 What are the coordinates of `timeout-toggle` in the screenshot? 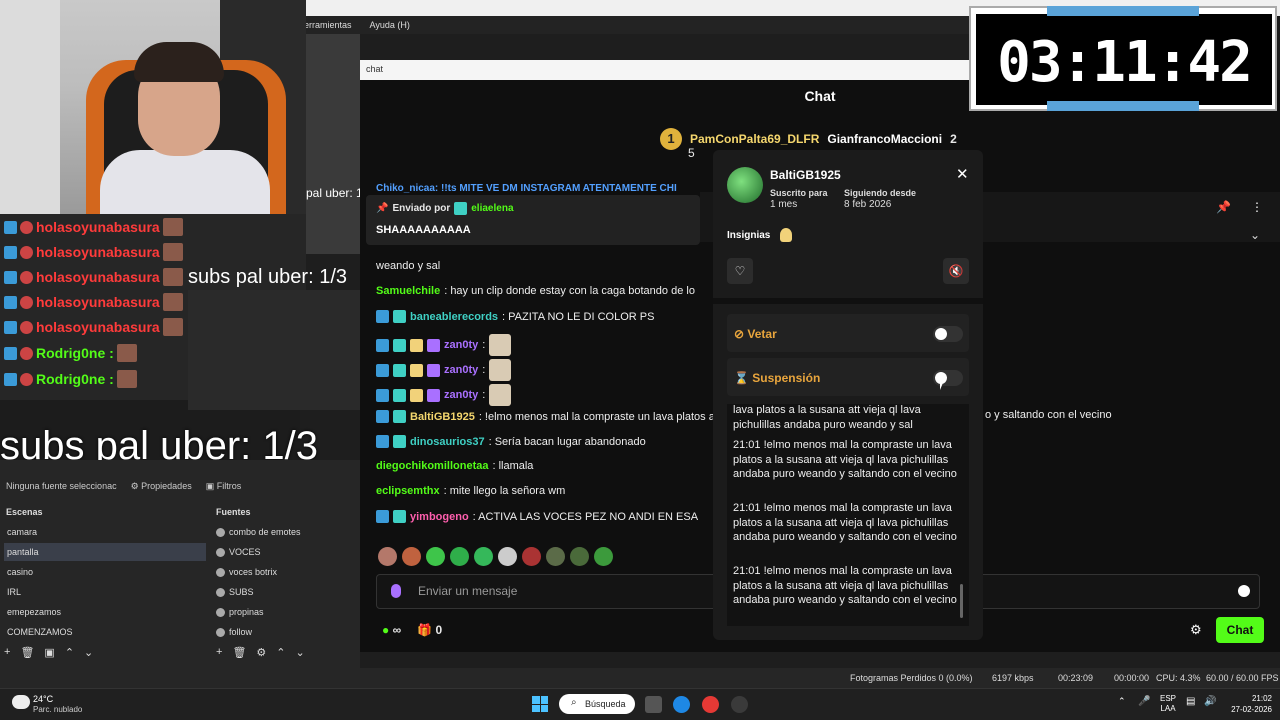 It's located at (948, 378).